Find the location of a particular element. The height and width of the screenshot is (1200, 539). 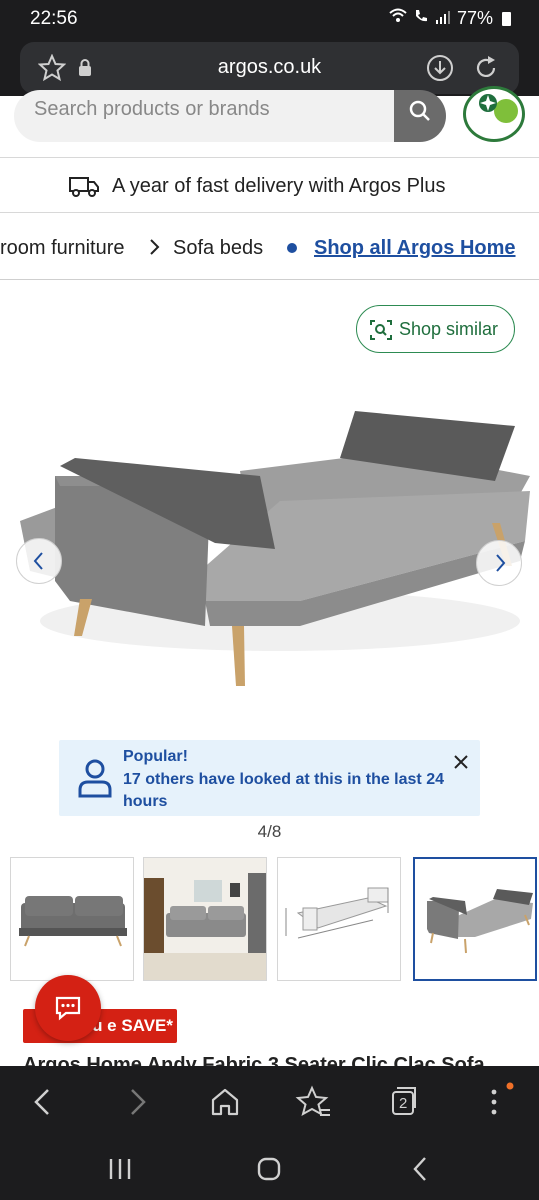

back-nav-icon is located at coordinates (421, 1169).